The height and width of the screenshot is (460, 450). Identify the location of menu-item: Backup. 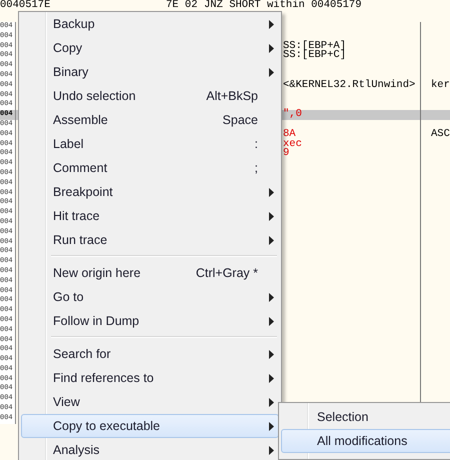
(150, 24).